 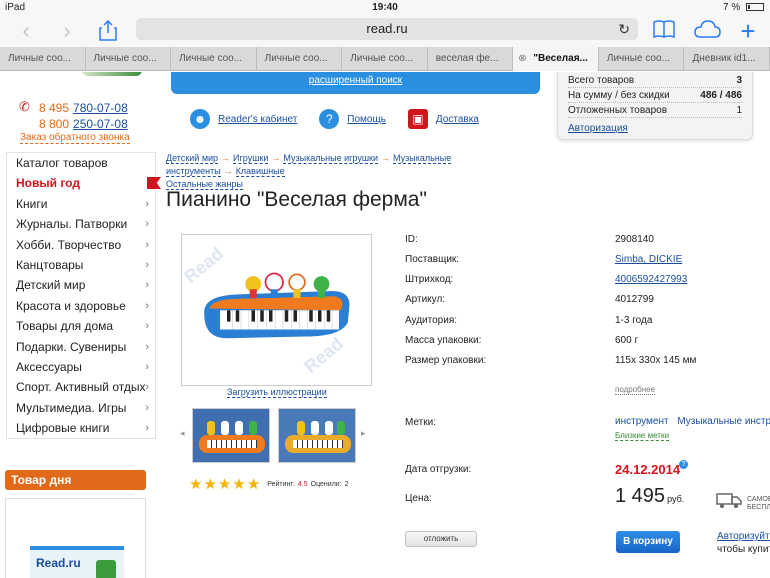 What do you see at coordinates (587, 365) in the screenshot?
I see `detail-row: Размер упаковки: 115х 330х 145 мм` at bounding box center [587, 365].